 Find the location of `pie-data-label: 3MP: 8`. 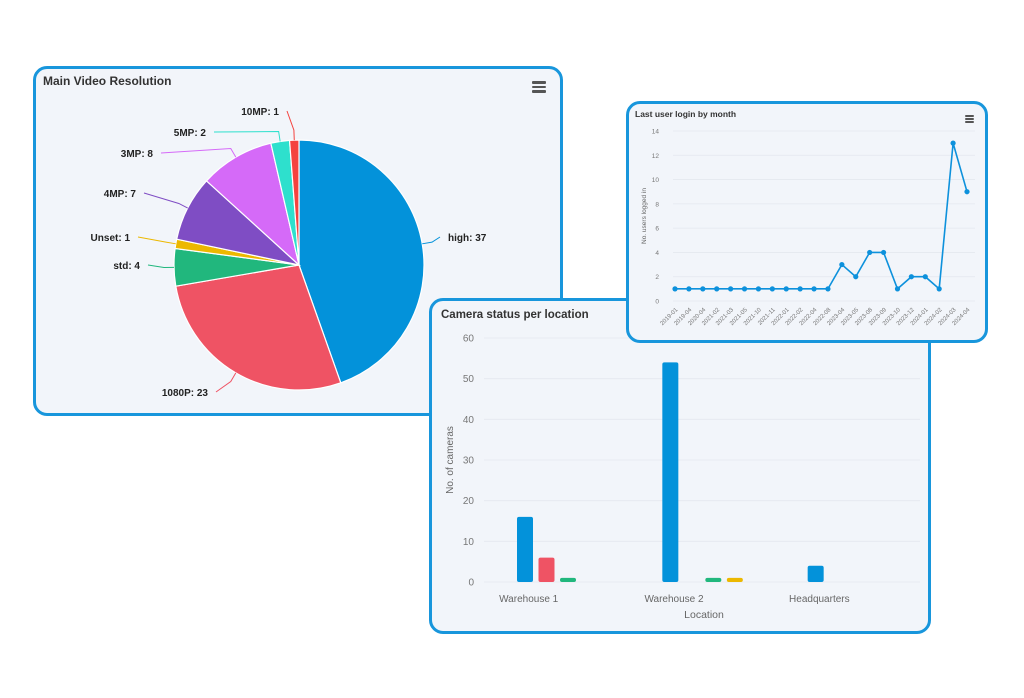

pie-data-label: 3MP: 8 is located at coordinates (137, 154).